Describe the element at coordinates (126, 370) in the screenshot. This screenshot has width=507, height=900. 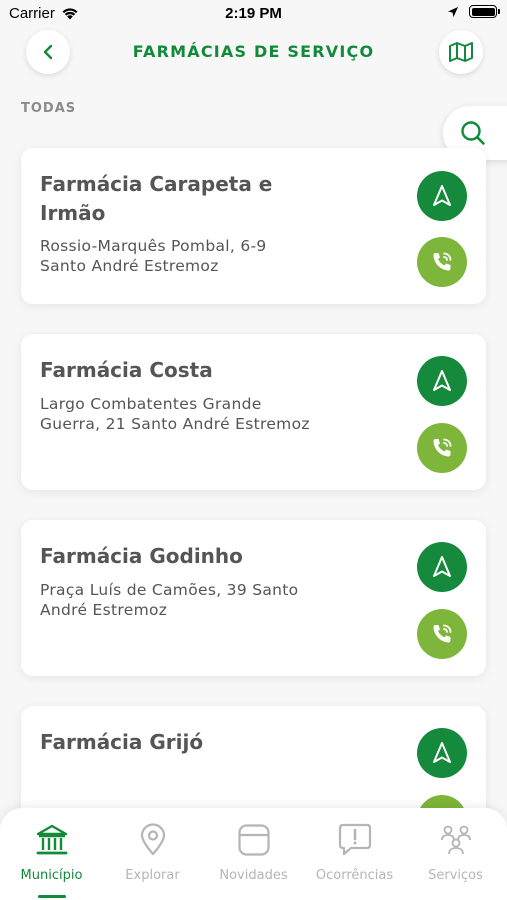
I see `pharmacy-name: Farmácia Costa` at that location.